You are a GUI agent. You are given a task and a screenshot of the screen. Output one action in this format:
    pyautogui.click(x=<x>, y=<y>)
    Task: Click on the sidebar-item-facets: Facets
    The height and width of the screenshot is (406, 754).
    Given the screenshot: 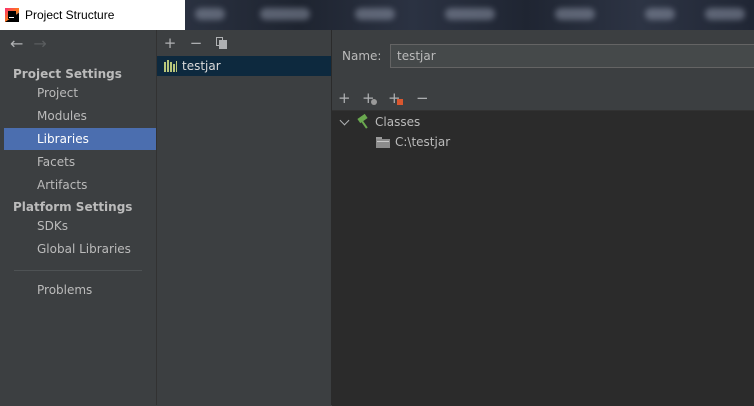 What is the action you would take?
    pyautogui.click(x=80, y=162)
    